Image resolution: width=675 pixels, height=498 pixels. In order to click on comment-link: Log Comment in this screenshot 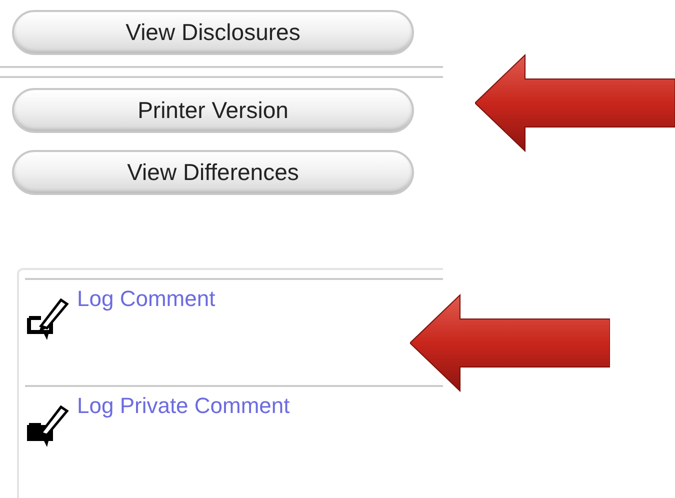, I will do `click(146, 298)`.